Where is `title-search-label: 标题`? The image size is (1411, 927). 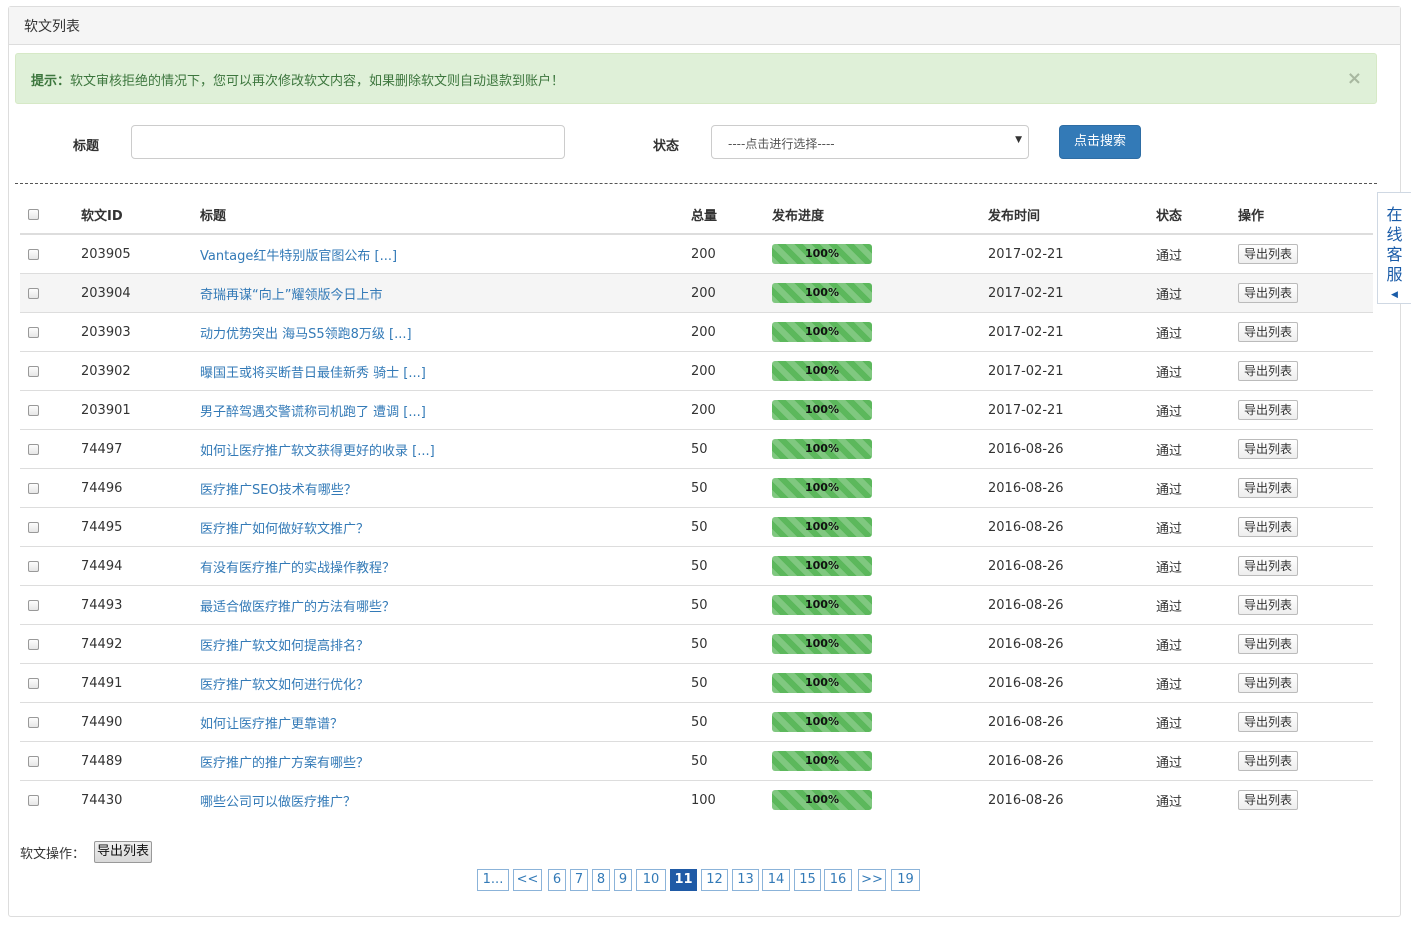 title-search-label: 标题 is located at coordinates (86, 146).